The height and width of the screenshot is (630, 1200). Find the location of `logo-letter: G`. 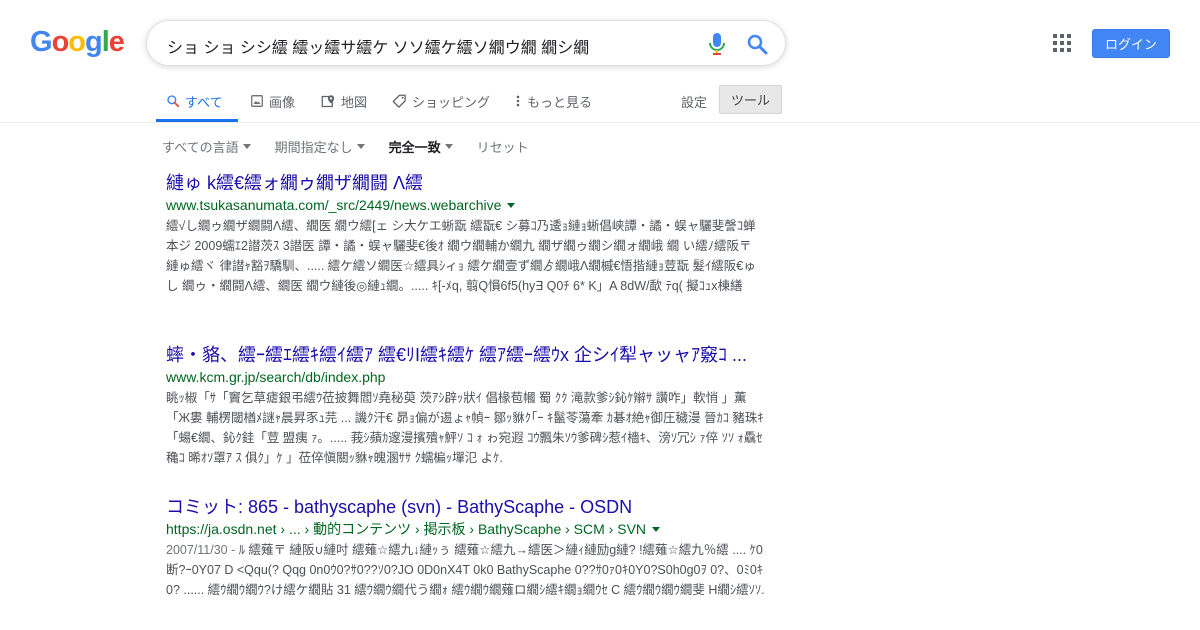

logo-letter: G is located at coordinates (41, 42).